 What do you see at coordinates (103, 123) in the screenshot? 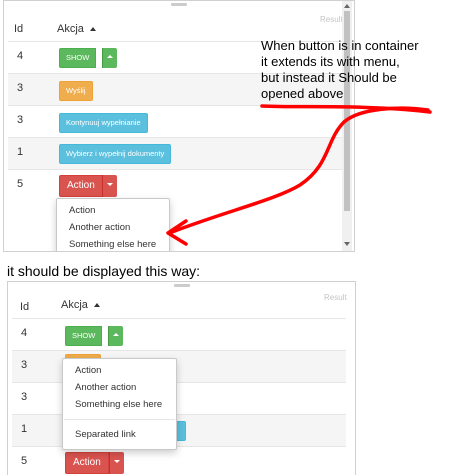
I see `kontynuuj-button: Kontynuuj wypełnianie` at bounding box center [103, 123].